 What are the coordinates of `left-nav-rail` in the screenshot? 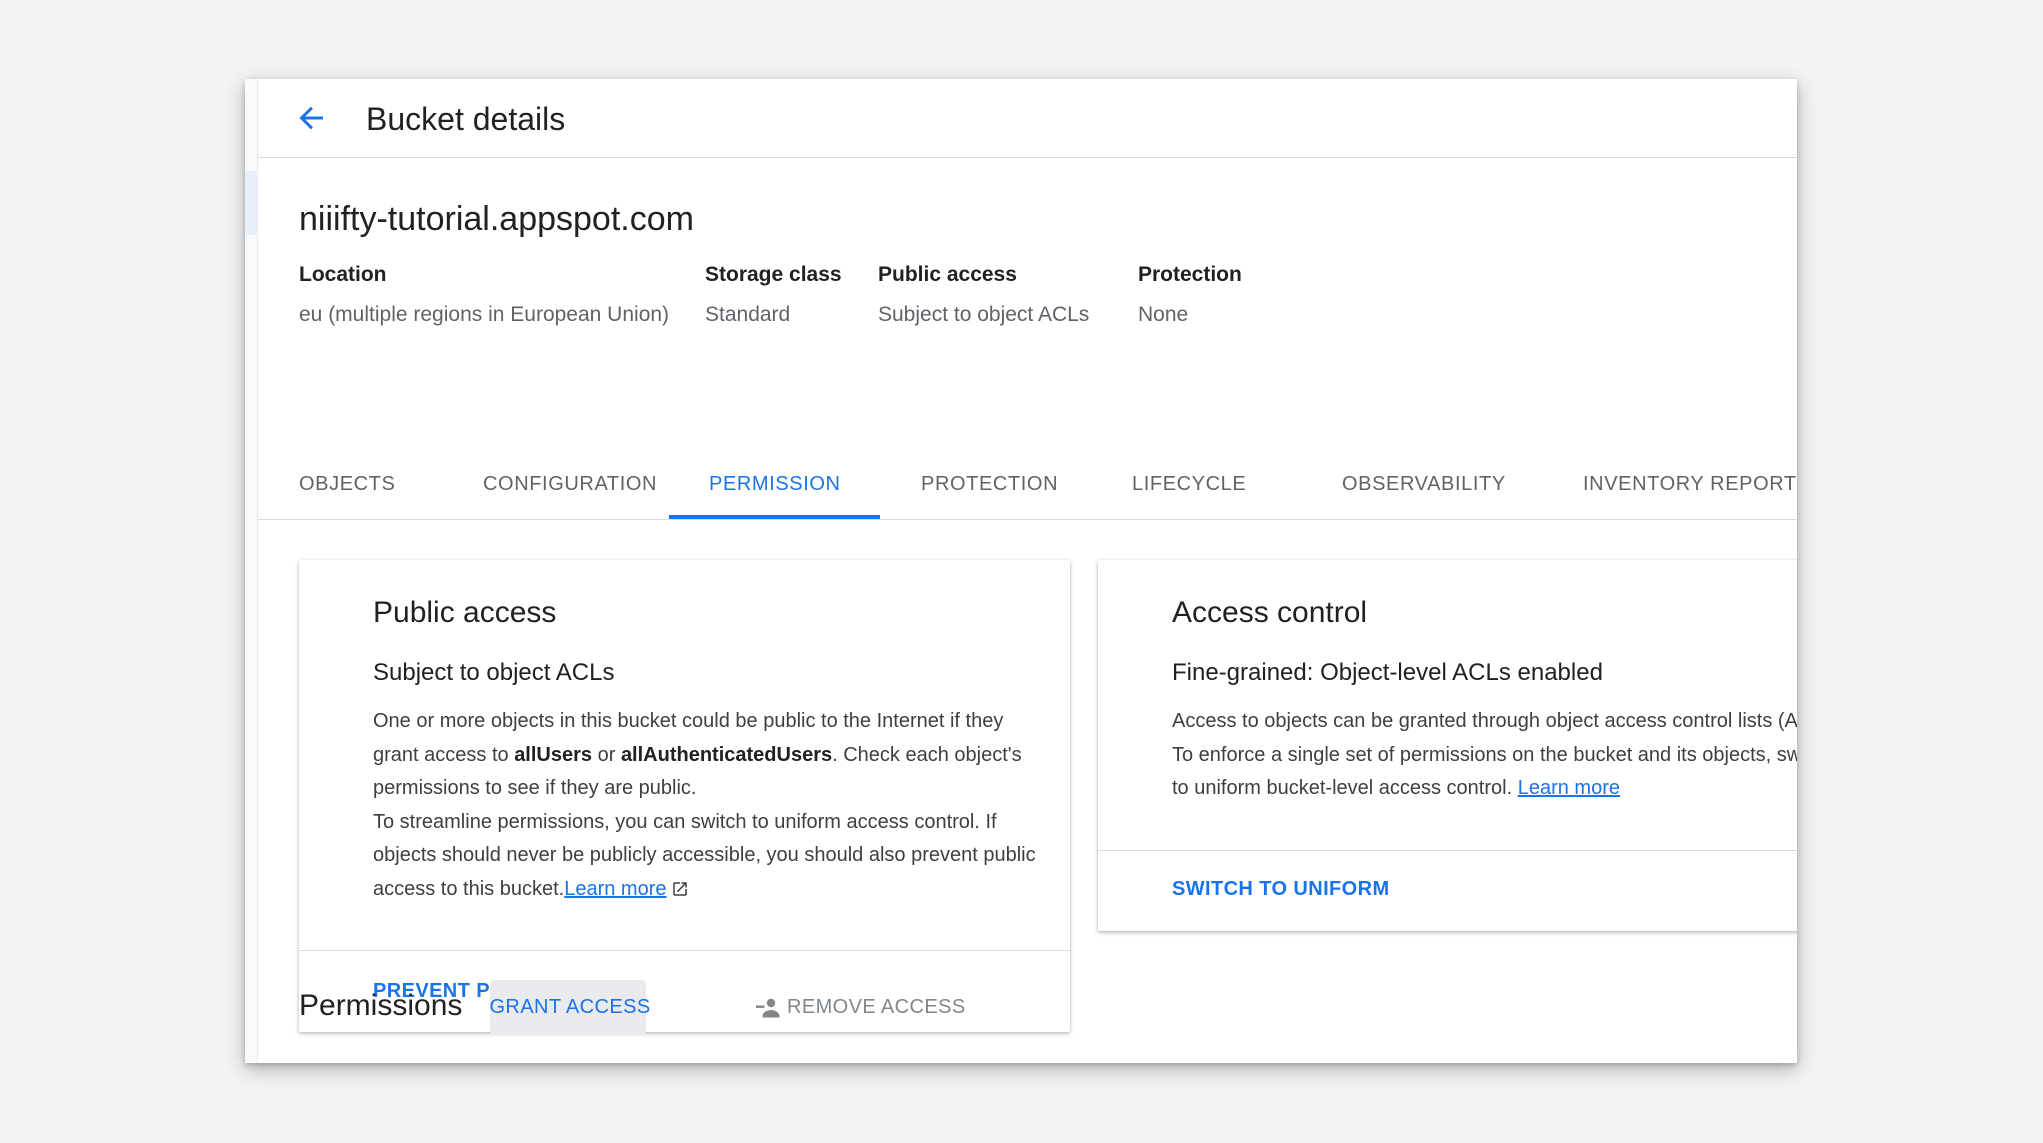 It's located at (251, 571).